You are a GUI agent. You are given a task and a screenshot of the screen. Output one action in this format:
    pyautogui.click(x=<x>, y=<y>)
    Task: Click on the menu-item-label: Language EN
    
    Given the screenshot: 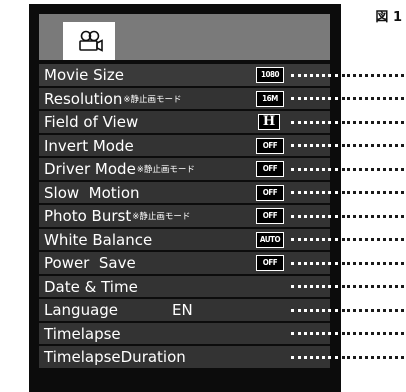 What is the action you would take?
    pyautogui.click(x=118, y=310)
    